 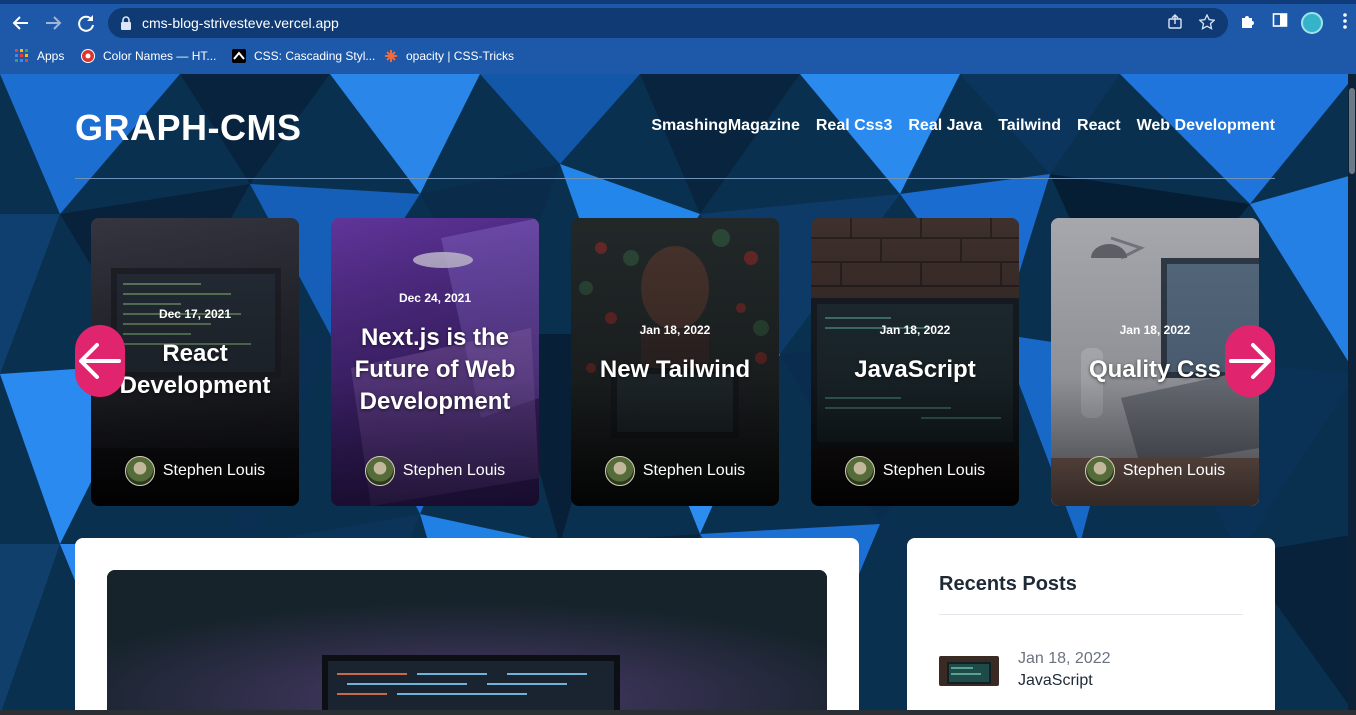 I want to click on thumbnail-image, so click(x=969, y=671).